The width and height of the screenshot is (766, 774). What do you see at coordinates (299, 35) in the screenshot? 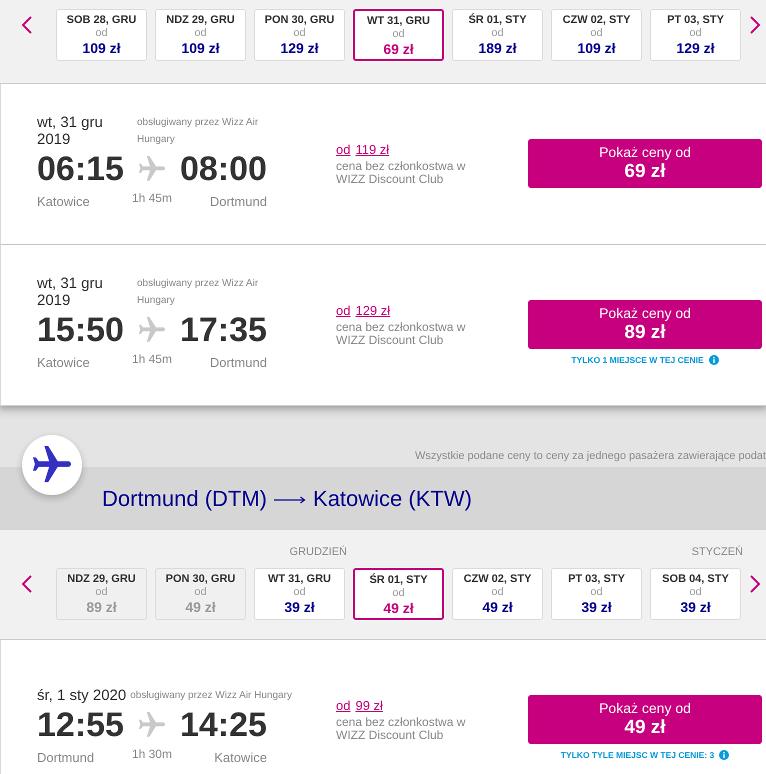
I see `date-price-tab: PON 30, GRU od 129 zł` at bounding box center [299, 35].